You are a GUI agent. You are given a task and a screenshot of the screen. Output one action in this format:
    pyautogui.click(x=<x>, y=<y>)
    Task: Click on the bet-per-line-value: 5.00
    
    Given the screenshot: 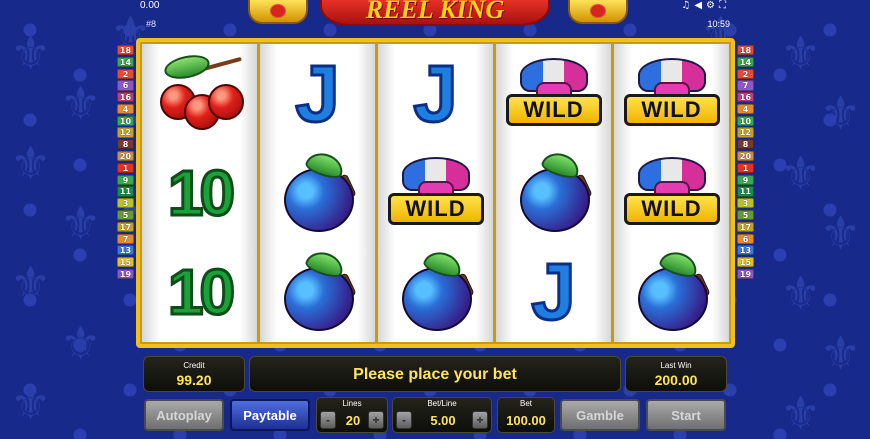 What is the action you would take?
    pyautogui.click(x=443, y=420)
    